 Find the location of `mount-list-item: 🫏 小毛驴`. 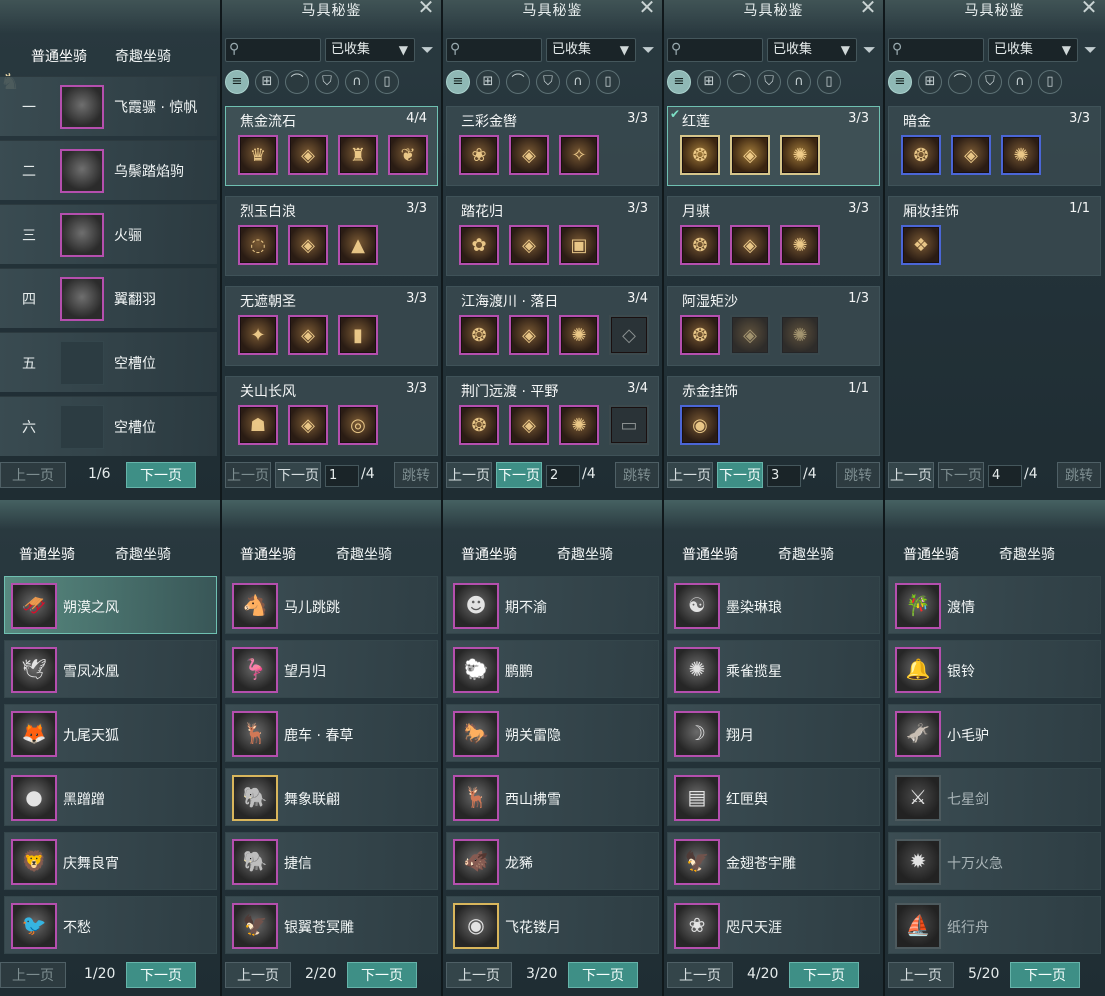

mount-list-item: 🫏 小毛驴 is located at coordinates (994, 733).